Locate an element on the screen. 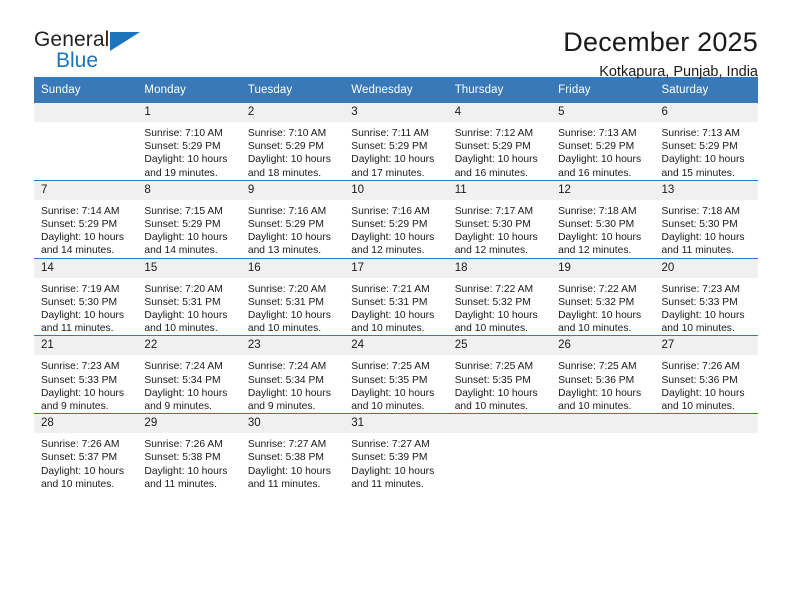 Image resolution: width=792 pixels, height=612 pixels. weekday-header-sunday: Sunday is located at coordinates (86, 90).